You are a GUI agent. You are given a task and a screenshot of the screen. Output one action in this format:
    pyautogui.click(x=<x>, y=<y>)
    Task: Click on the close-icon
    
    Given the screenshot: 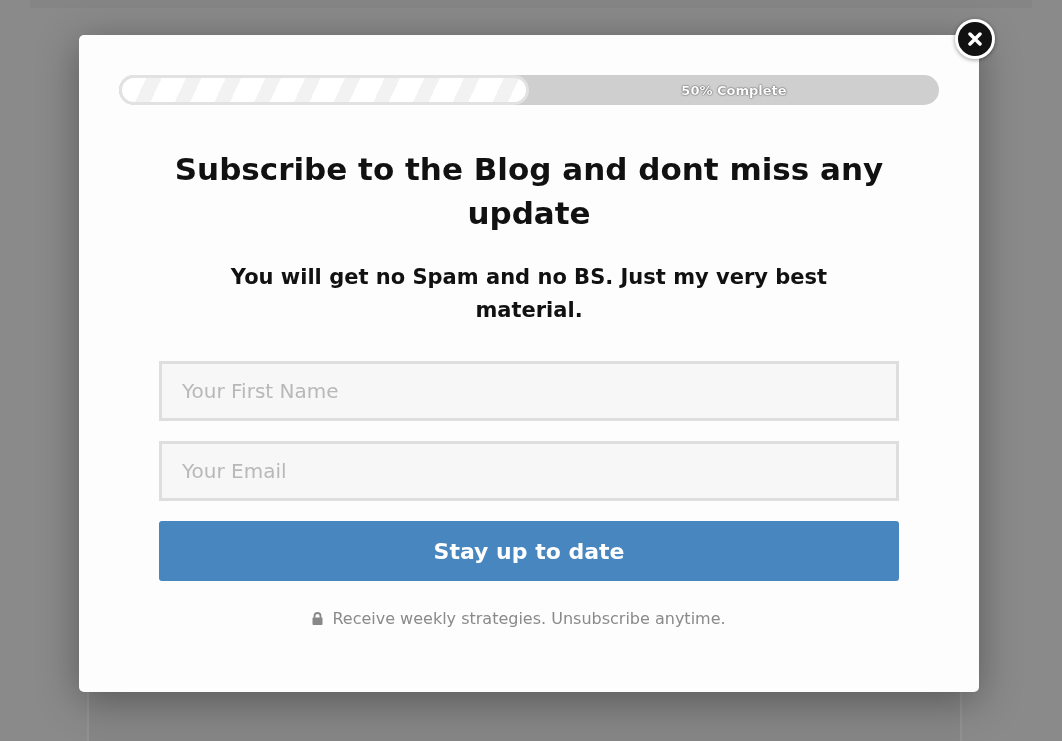 What is the action you would take?
    pyautogui.click(x=975, y=39)
    